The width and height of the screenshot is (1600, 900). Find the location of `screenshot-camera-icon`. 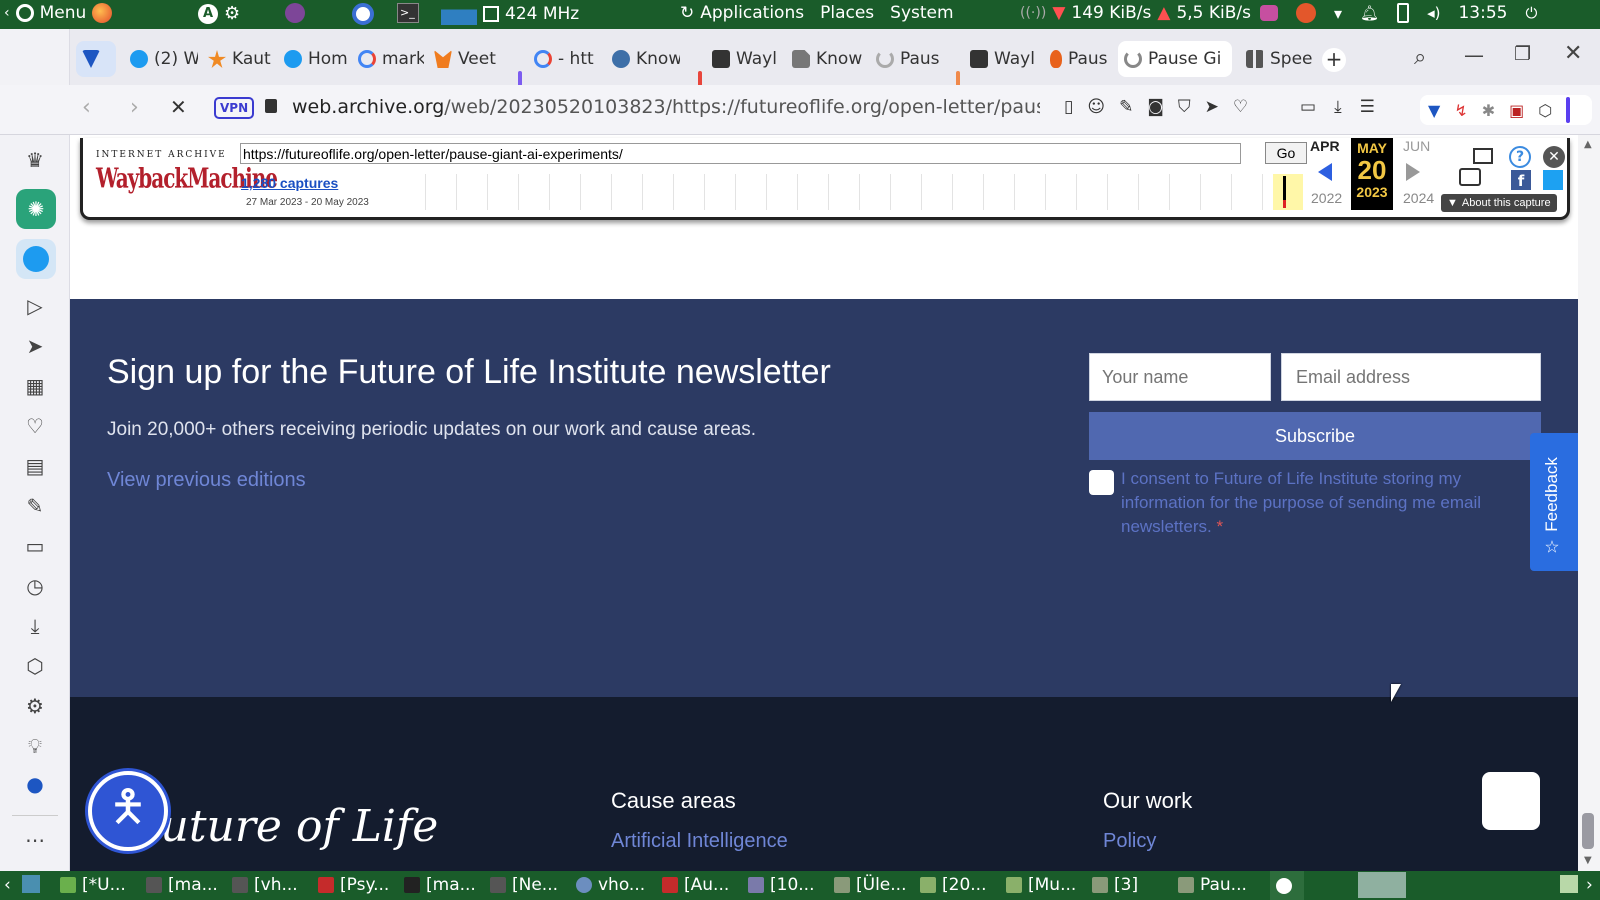

screenshot-camera-icon is located at coordinates (1470, 177).